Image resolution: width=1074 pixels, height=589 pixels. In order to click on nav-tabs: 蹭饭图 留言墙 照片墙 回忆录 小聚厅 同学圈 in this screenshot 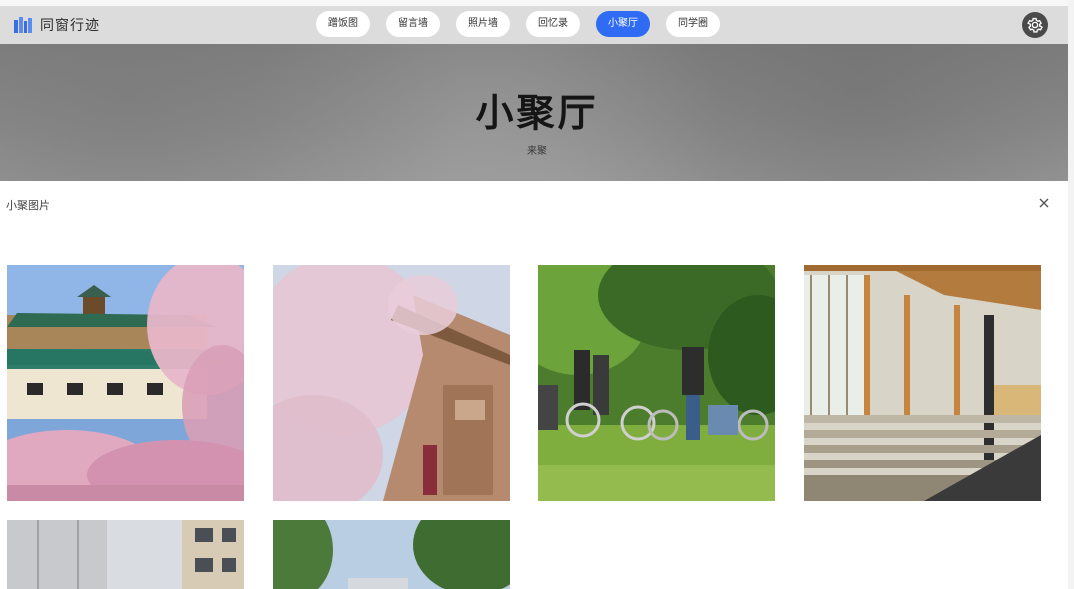, I will do `click(526, 24)`.